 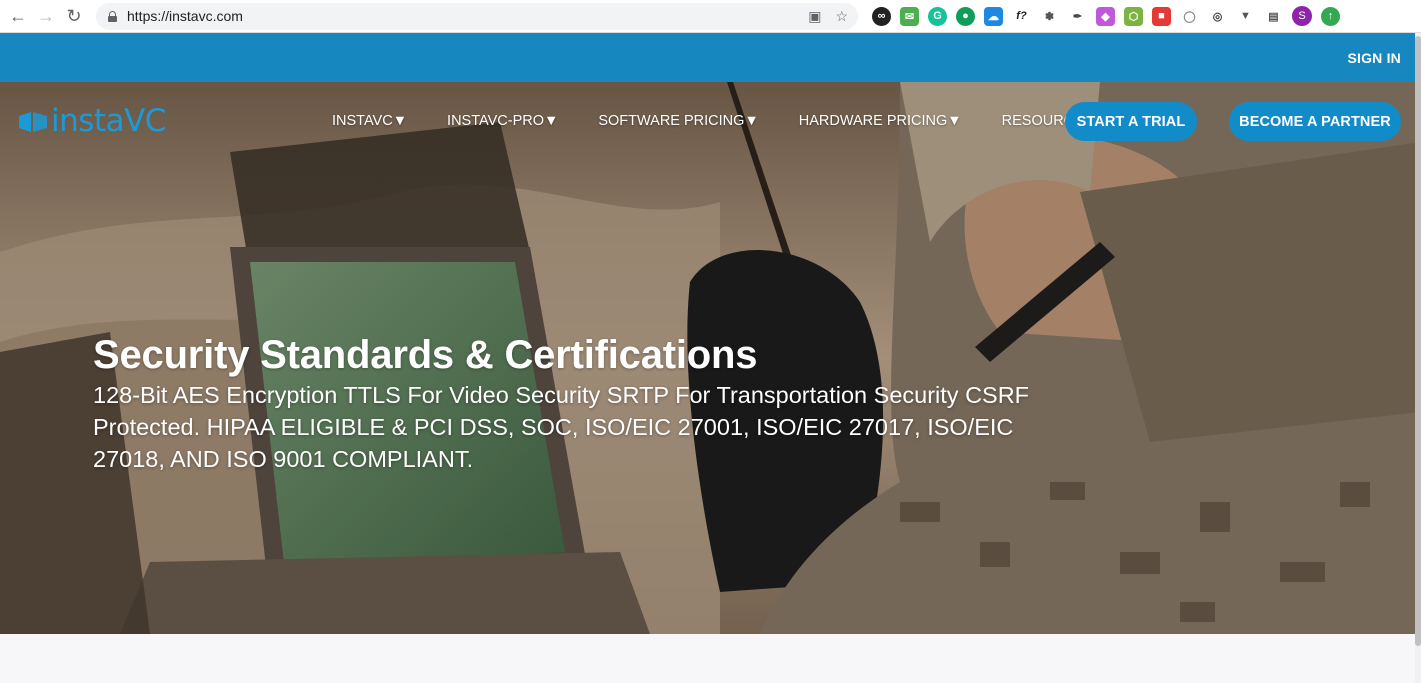 I want to click on back-arrow-icon: ←, so click(x=18, y=16).